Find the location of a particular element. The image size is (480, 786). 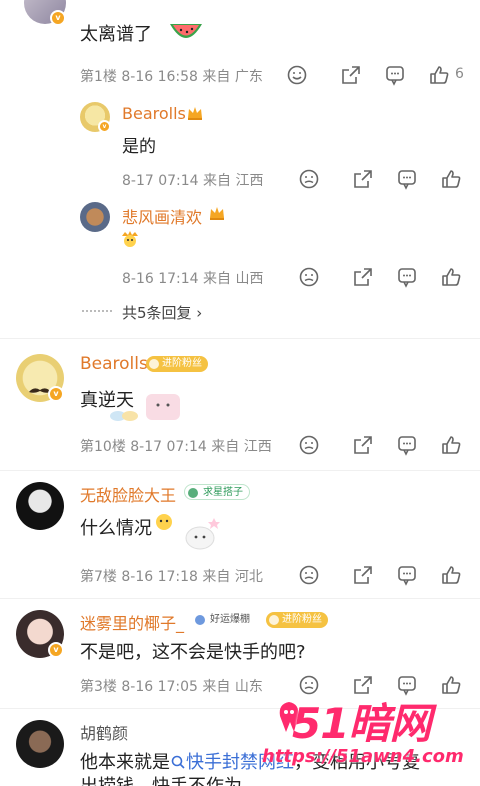

comment-username: 迷雾里的椰子_ is located at coordinates (132, 622).